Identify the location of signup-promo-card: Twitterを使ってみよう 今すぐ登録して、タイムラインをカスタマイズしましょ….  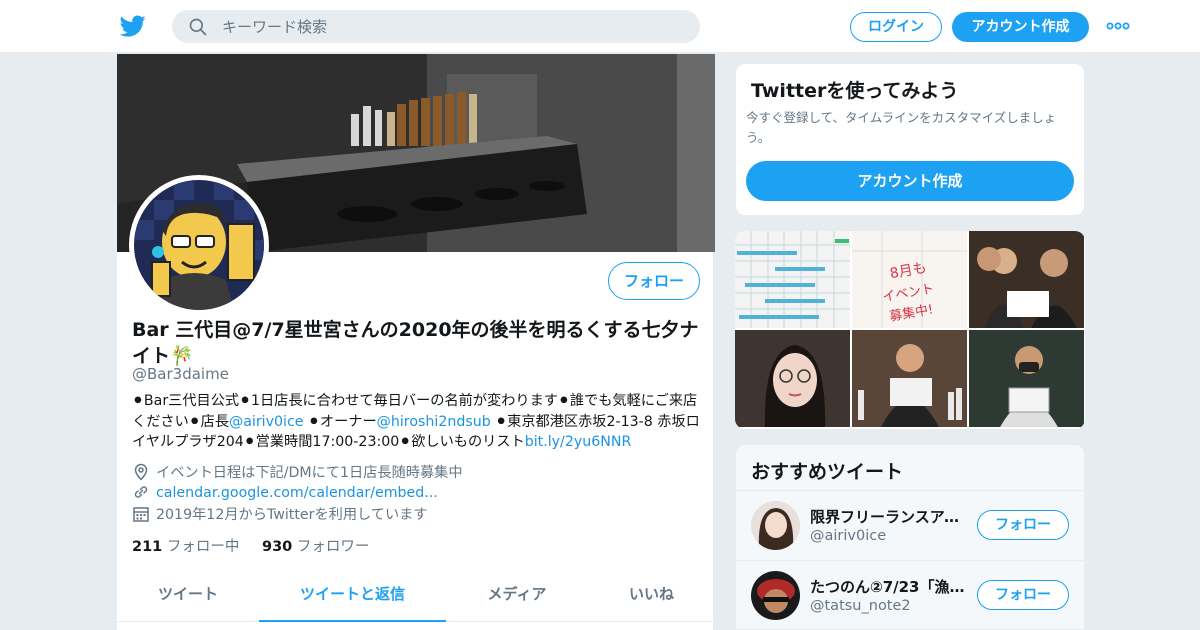
(910, 139).